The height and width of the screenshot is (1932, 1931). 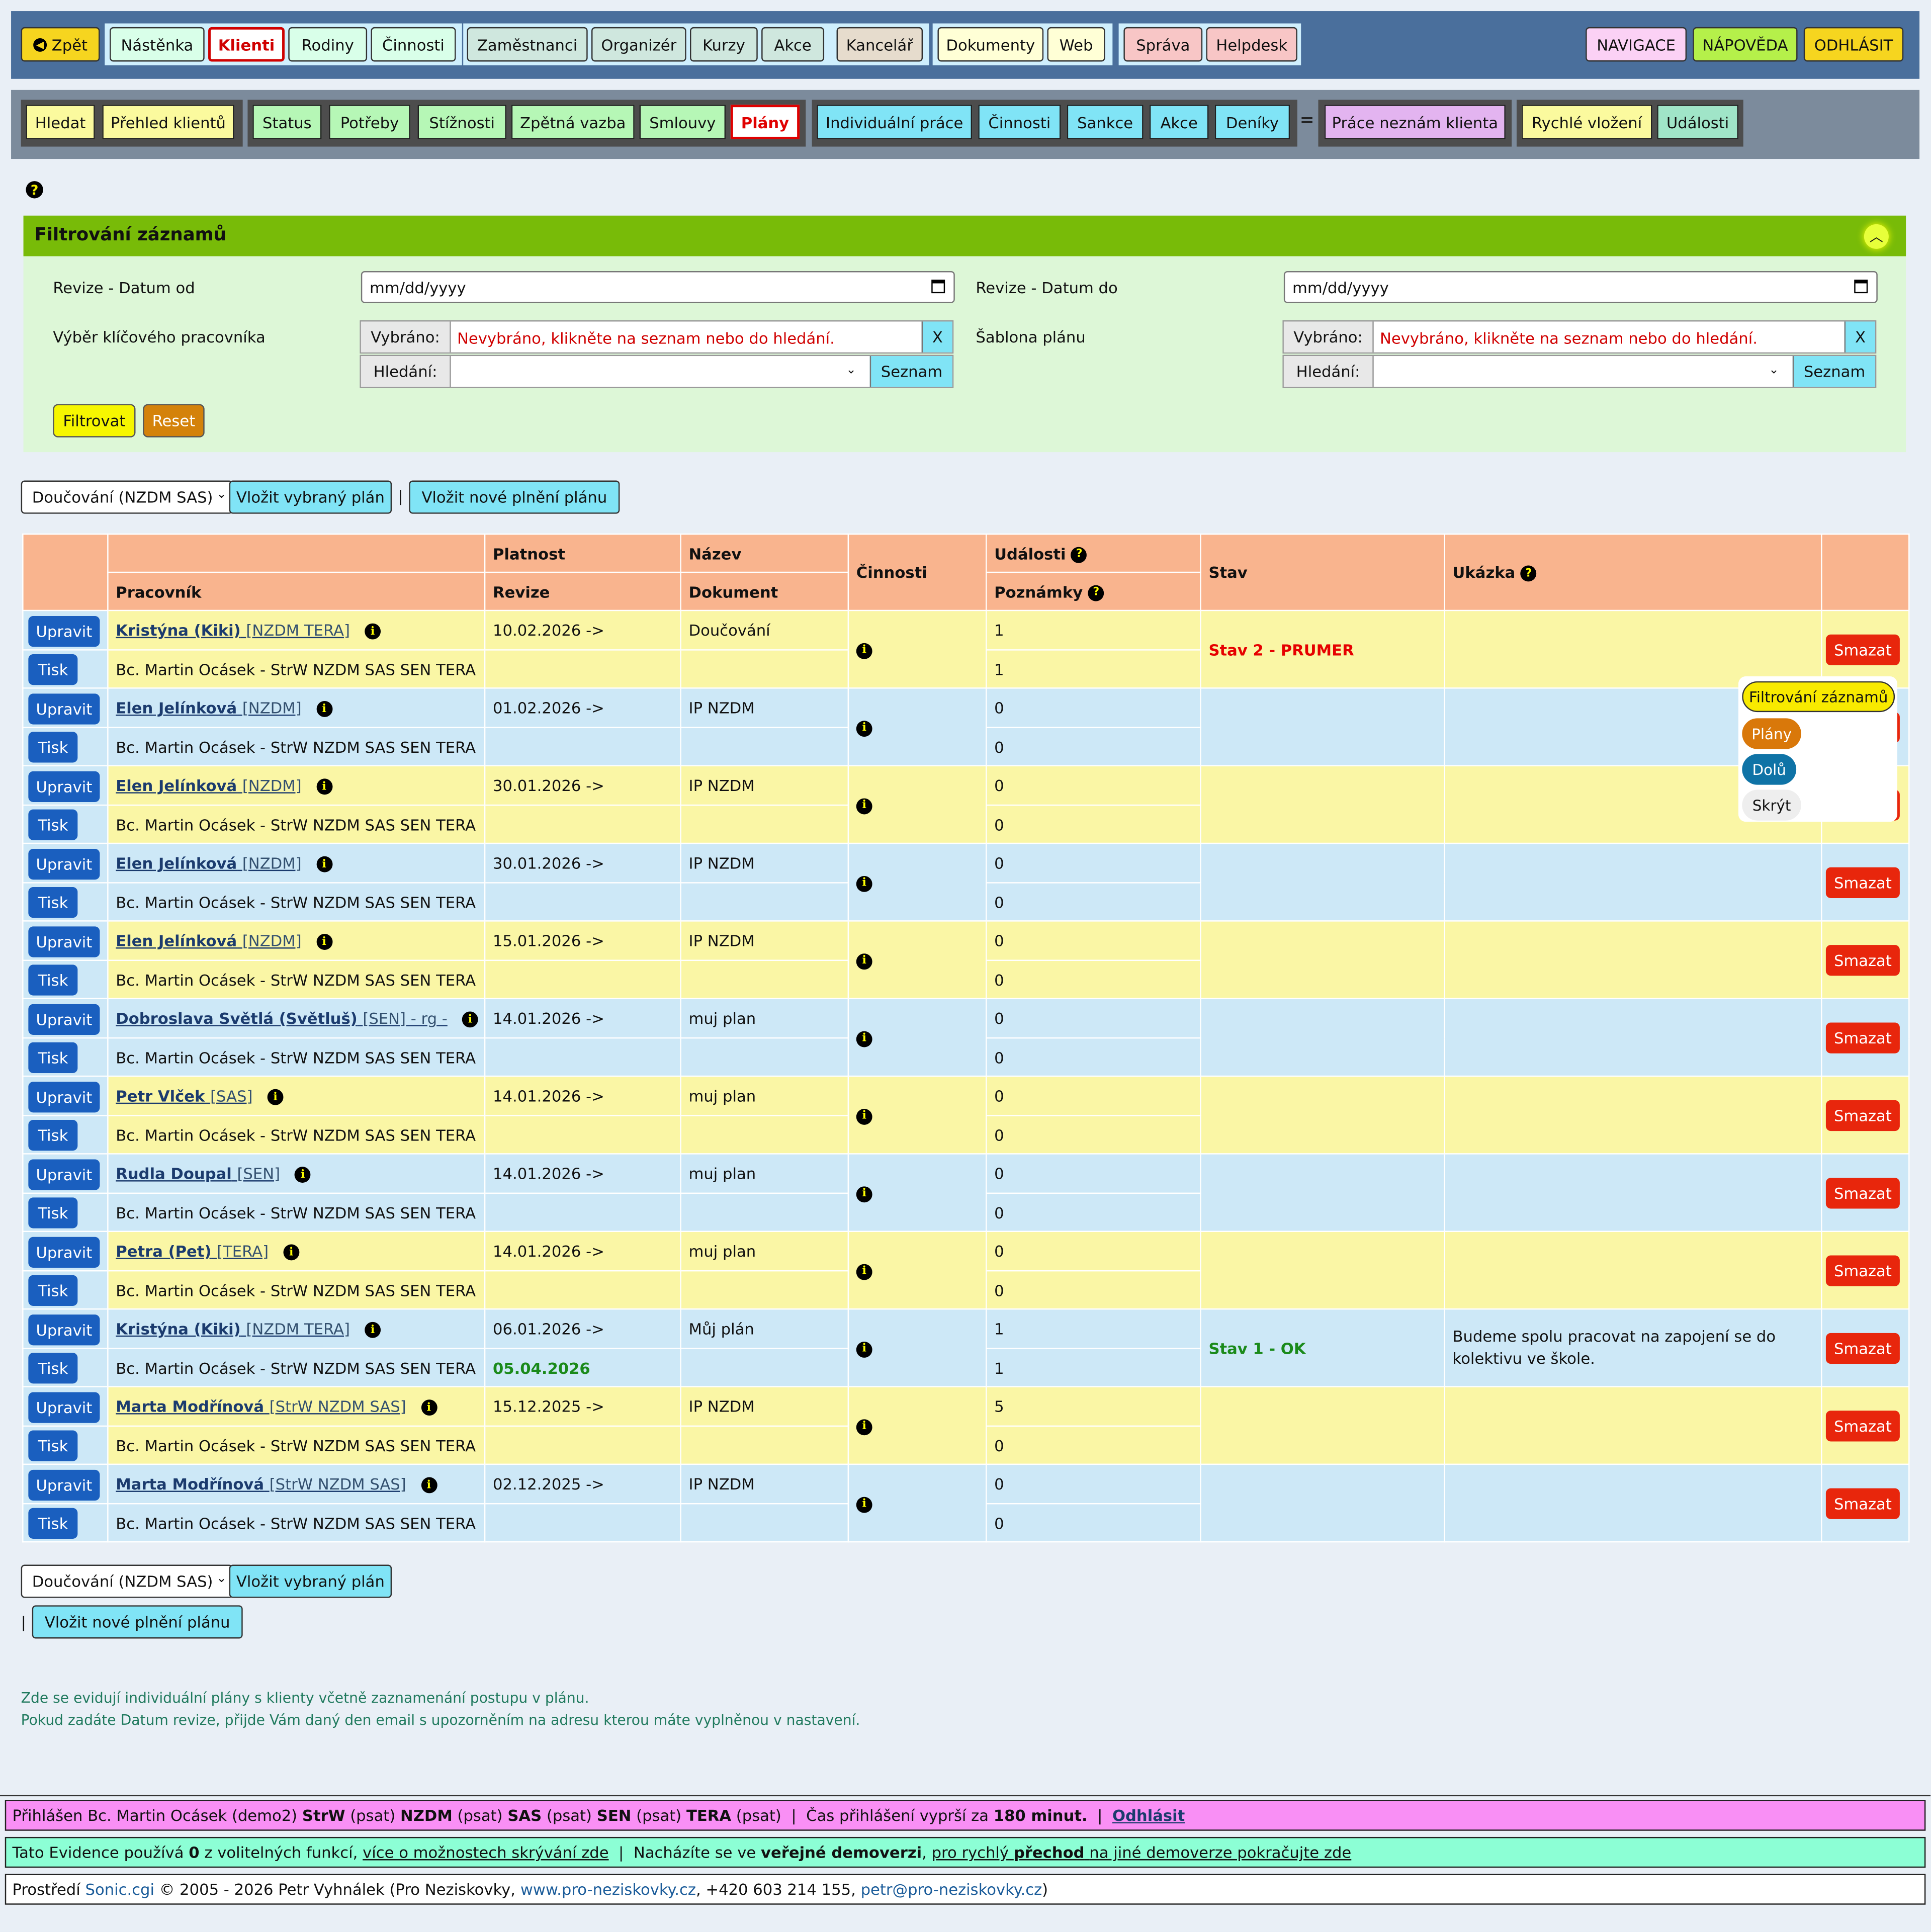 What do you see at coordinates (1586, 122) in the screenshot?
I see `subnav-rychle-vlozeni: Rychlé vložení` at bounding box center [1586, 122].